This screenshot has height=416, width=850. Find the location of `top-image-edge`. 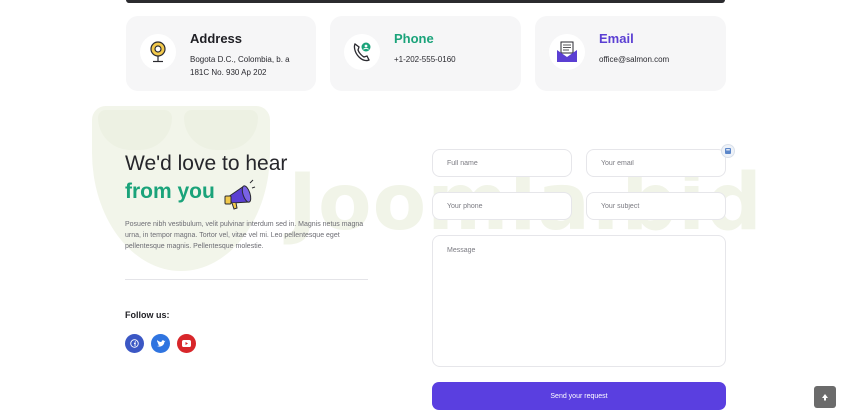

top-image-edge is located at coordinates (425, 1).